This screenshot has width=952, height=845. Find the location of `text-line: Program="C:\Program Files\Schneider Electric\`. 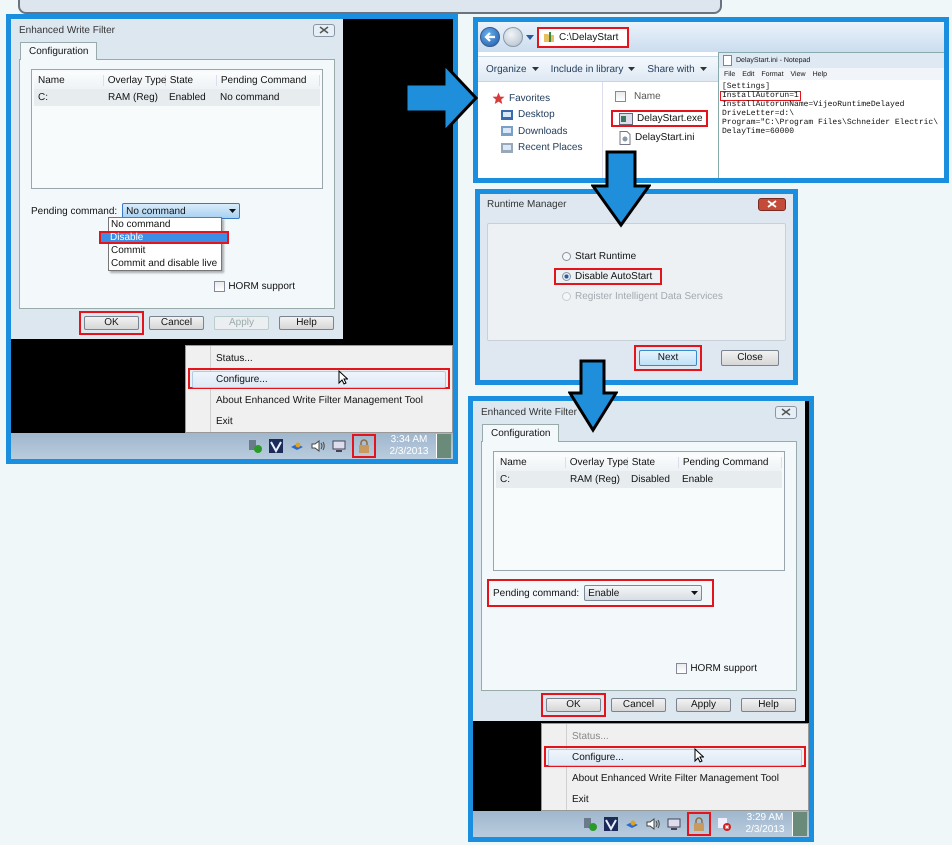

text-line: Program="C:\Program Files\Schneider Electric\ is located at coordinates (830, 122).